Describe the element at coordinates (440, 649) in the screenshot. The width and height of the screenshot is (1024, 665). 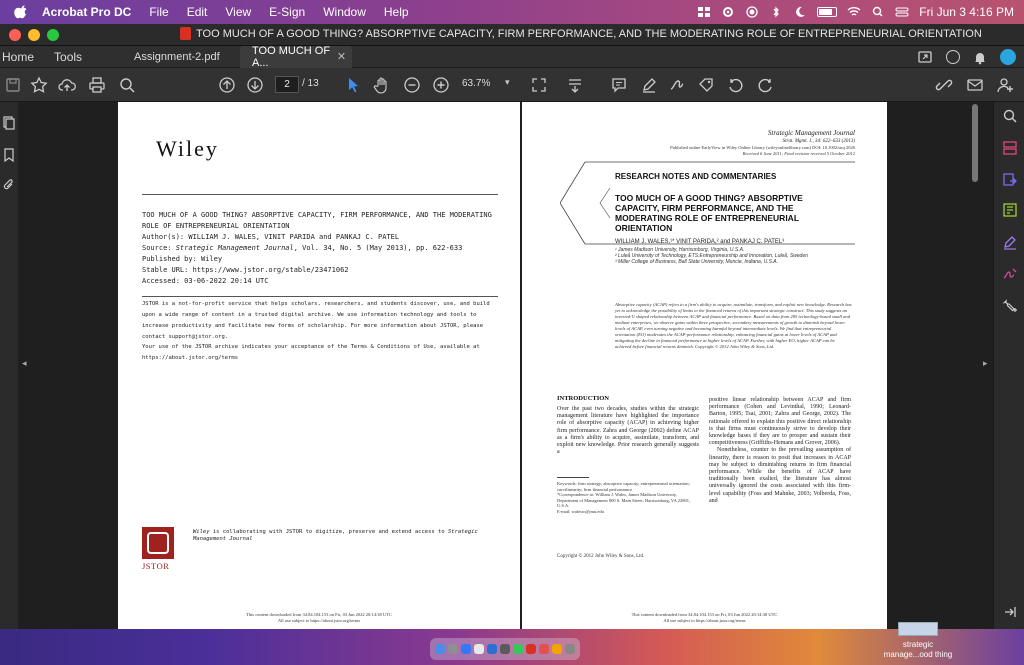
I see `finder-icon` at that location.